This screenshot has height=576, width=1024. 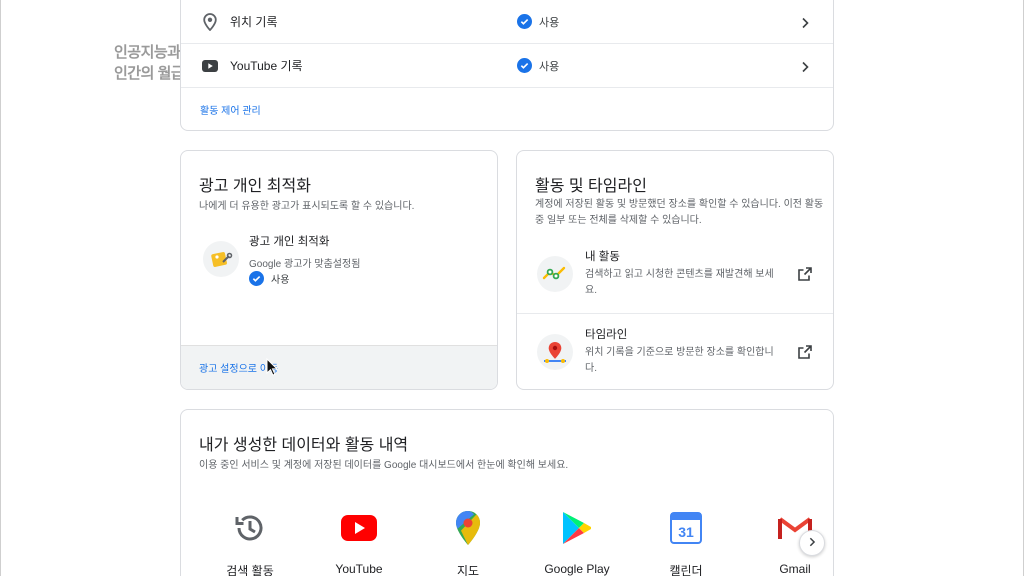 What do you see at coordinates (307, 206) in the screenshot?
I see `card-description: 나에게 더 유용한 광고가 표시되도록 할 수 있습니다.` at bounding box center [307, 206].